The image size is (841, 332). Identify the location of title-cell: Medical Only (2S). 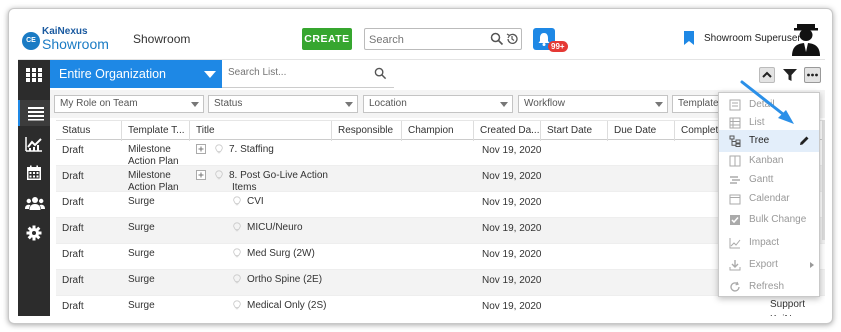
(286, 306).